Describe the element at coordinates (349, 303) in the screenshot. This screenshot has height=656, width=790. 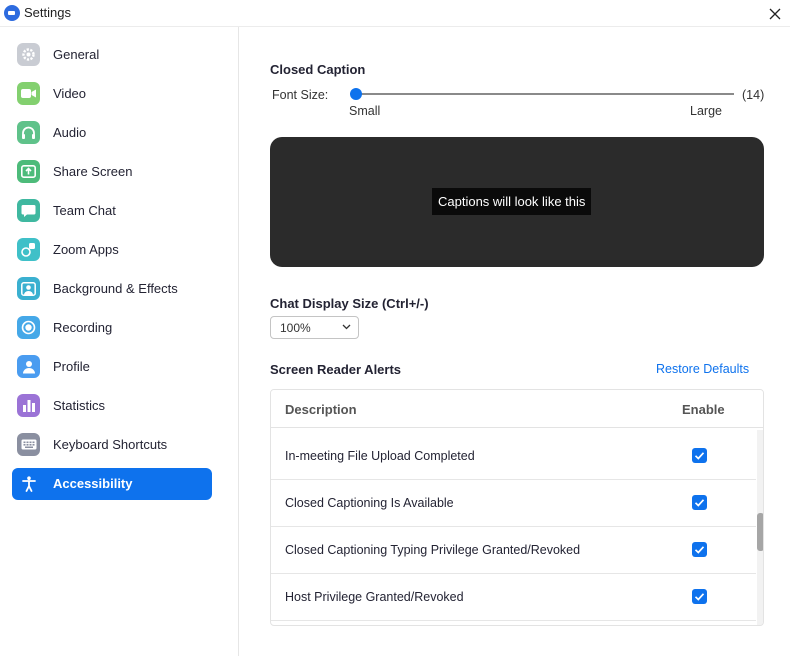
I see `chat-display-heading: Chat Display Size (Ctrl+/-)` at that location.